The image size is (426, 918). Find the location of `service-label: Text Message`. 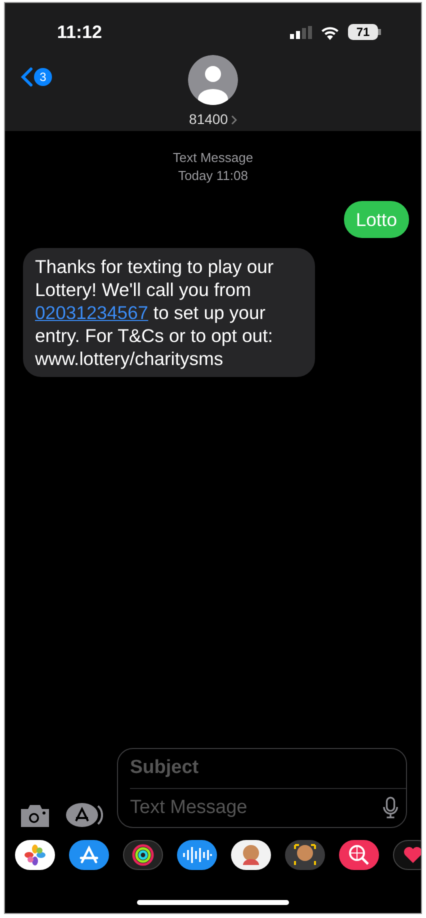

service-label: Text Message is located at coordinates (213, 158).